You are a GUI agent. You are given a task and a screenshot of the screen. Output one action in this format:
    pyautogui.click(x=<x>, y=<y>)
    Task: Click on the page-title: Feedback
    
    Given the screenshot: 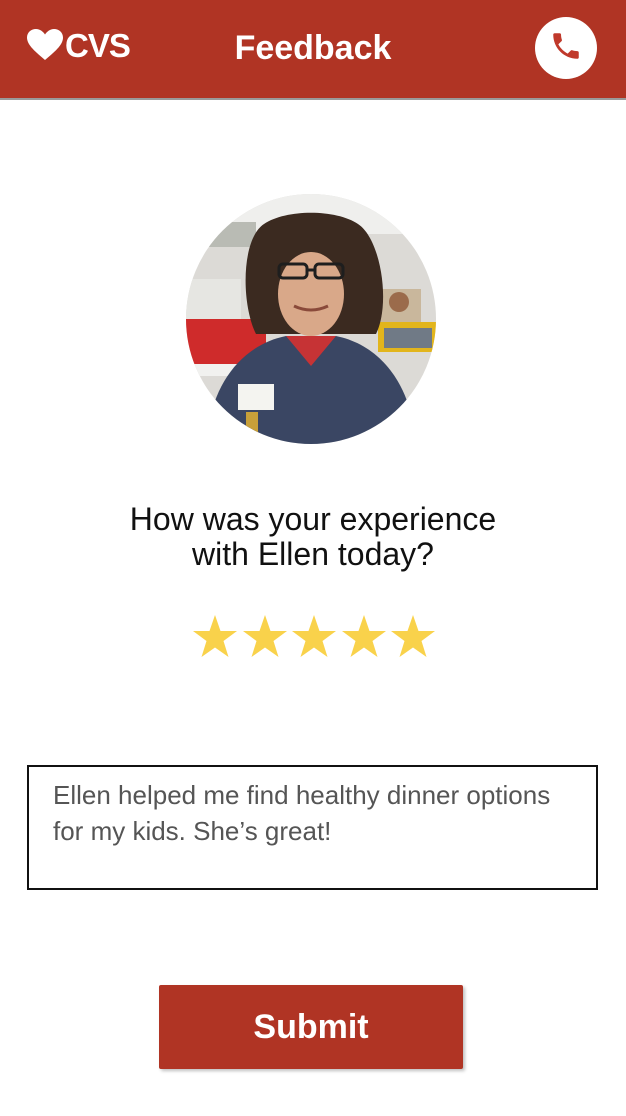 What is the action you would take?
    pyautogui.click(x=313, y=48)
    